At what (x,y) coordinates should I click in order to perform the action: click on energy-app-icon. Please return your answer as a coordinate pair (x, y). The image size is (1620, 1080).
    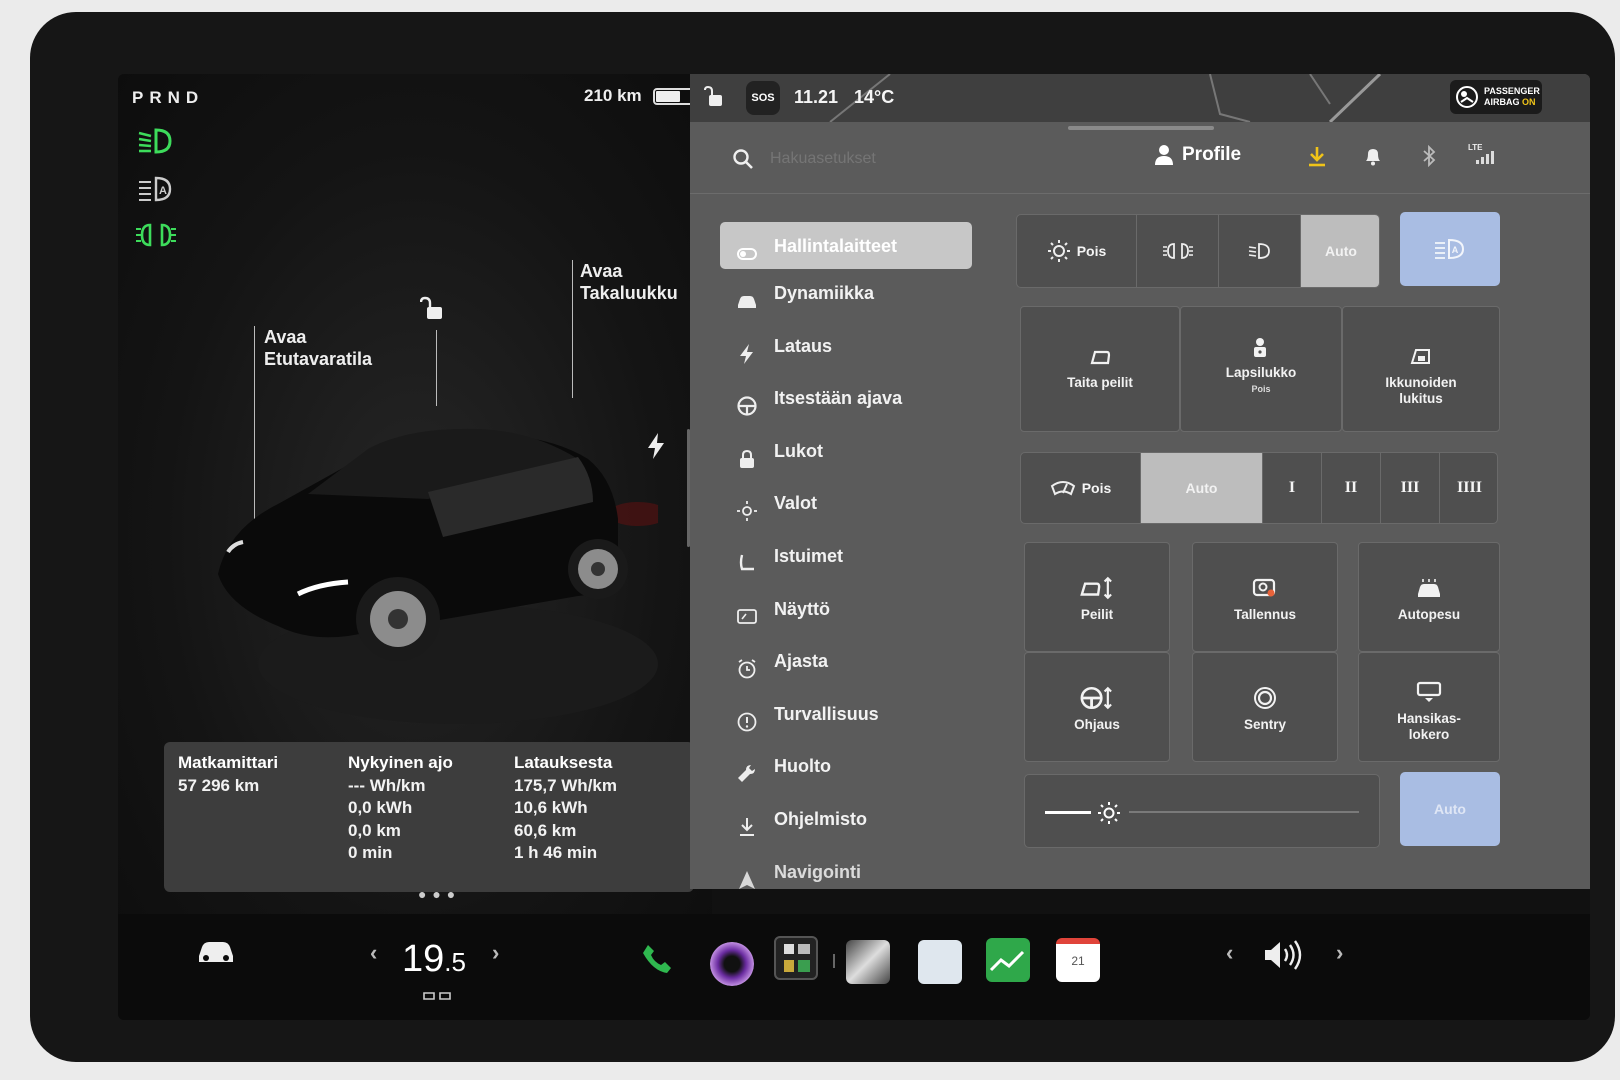
    Looking at the image, I should click on (1008, 960).